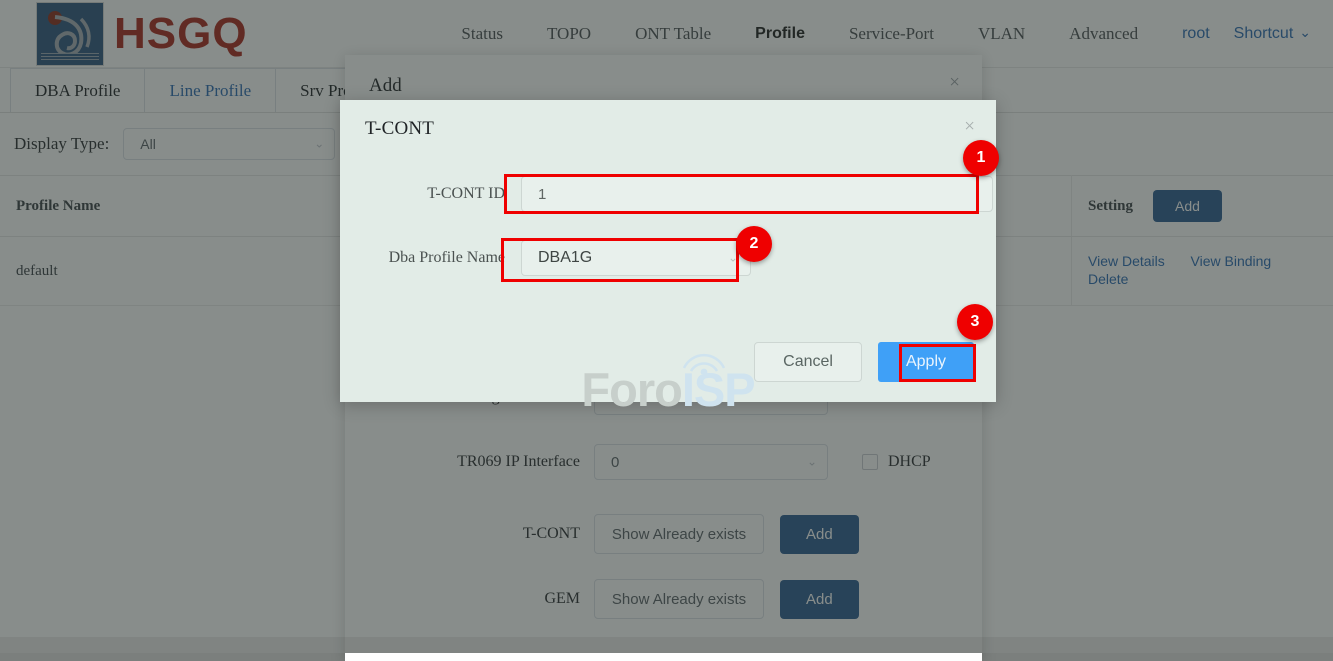 This screenshot has height=661, width=1333. I want to click on page-bottom-strip, so click(666, 645).